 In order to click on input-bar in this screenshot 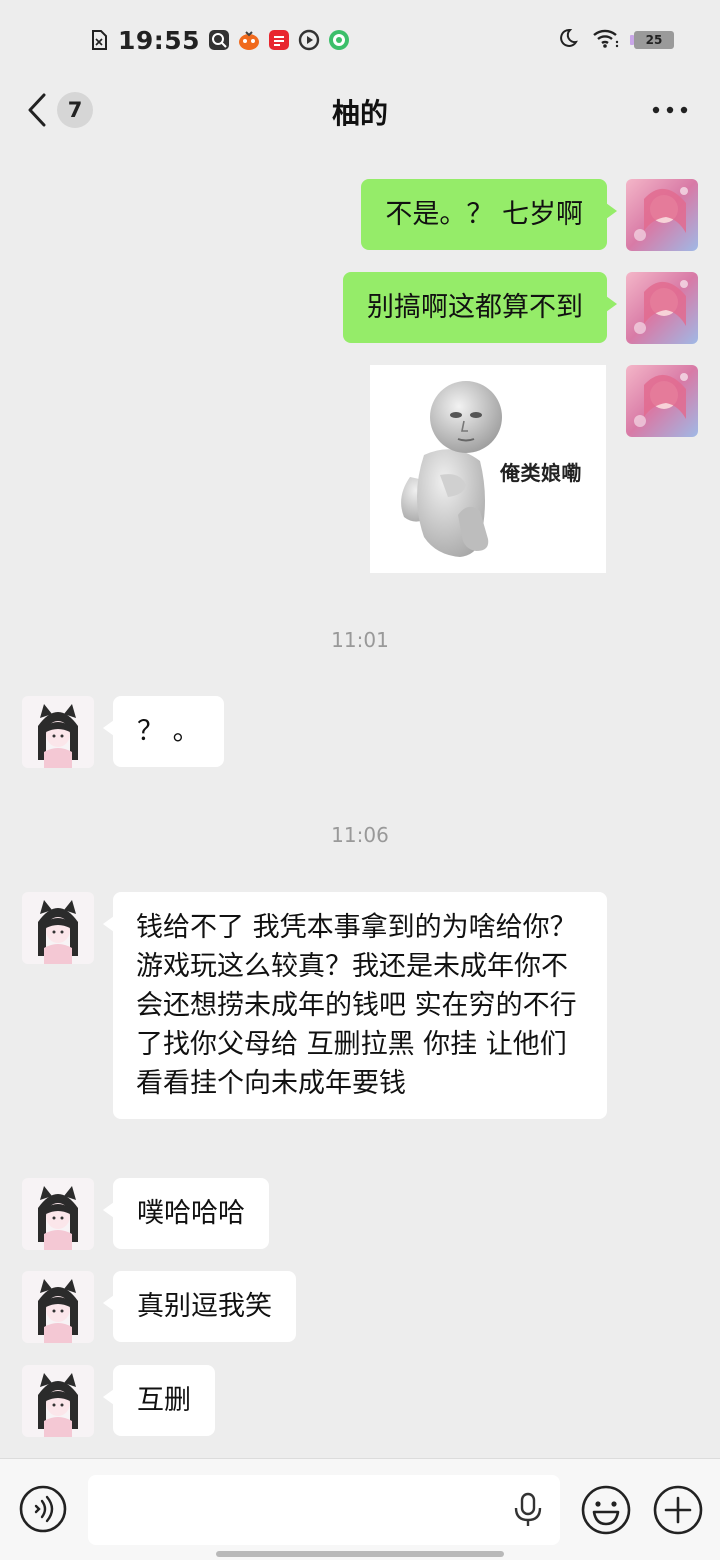, I will do `click(360, 1509)`.